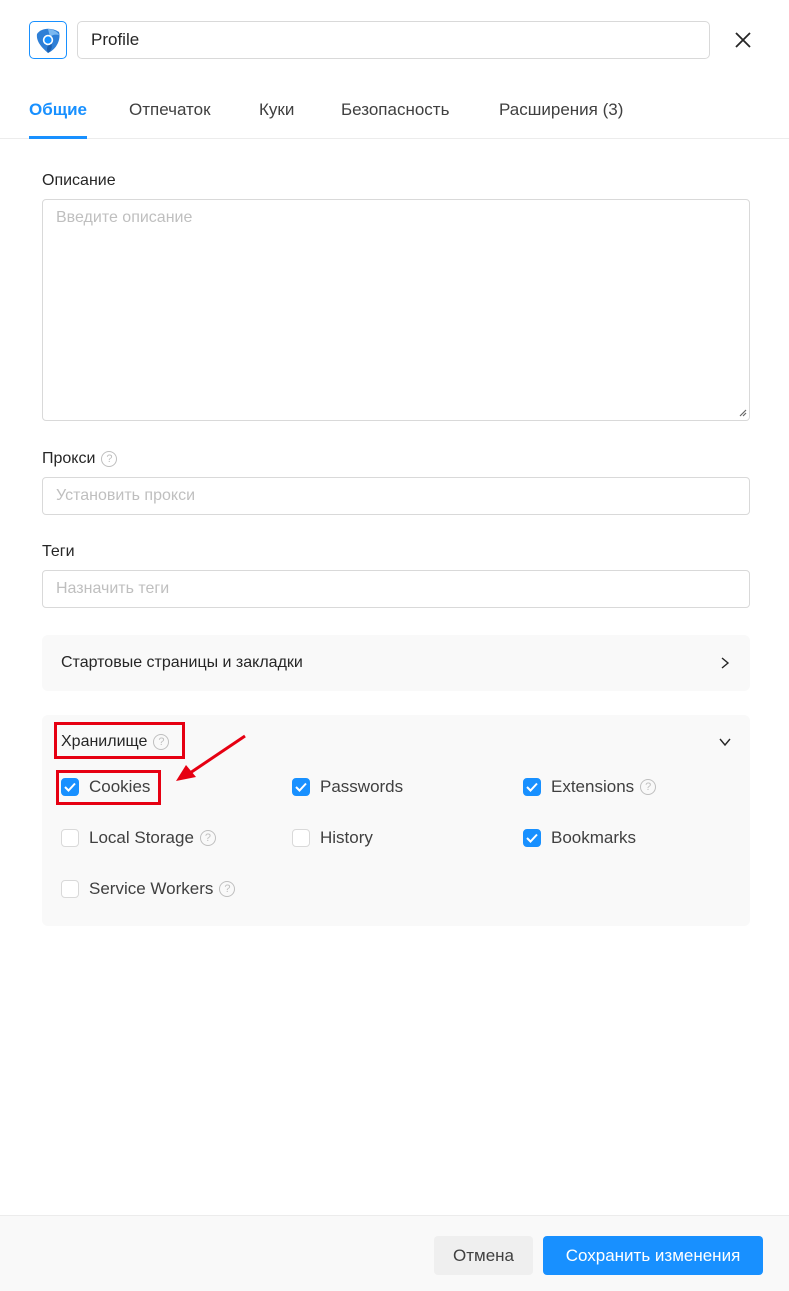 The image size is (789, 1291). I want to click on profile-header, so click(394, 40).